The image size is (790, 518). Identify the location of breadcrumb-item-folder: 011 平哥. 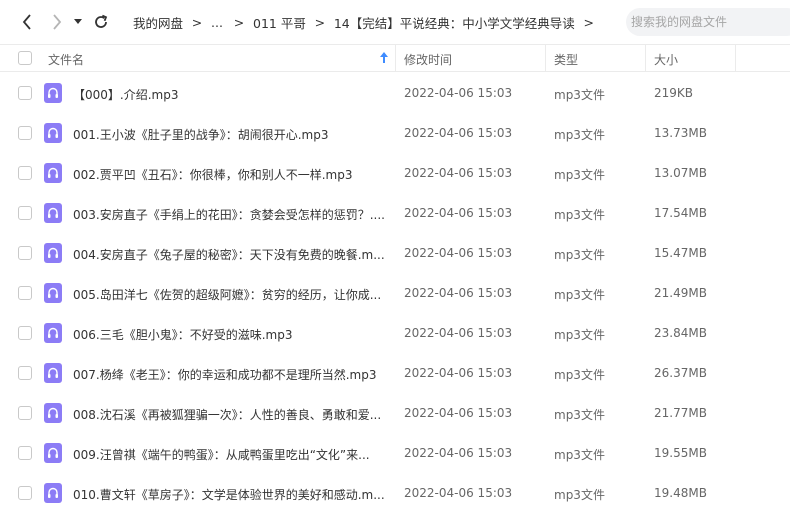
(279, 22).